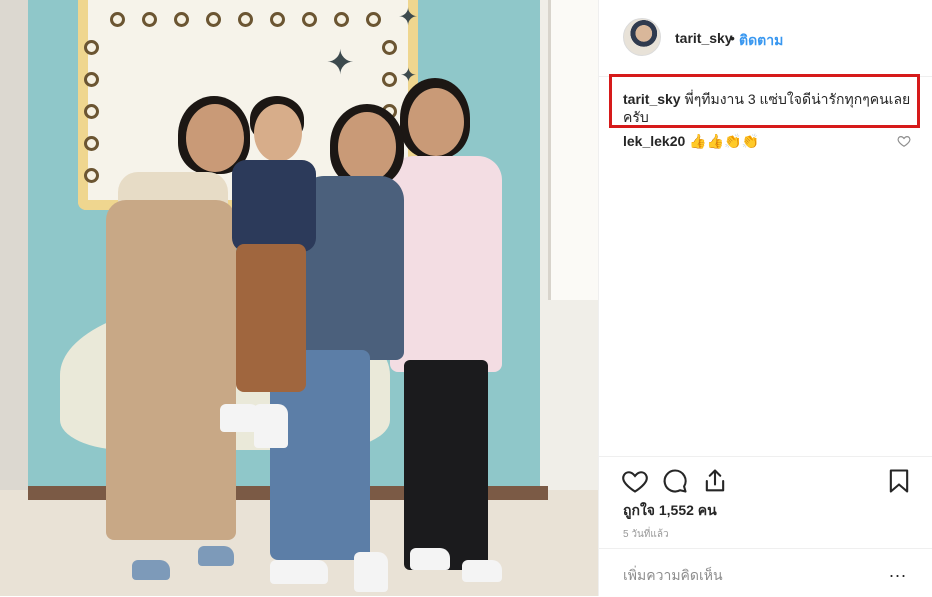 The height and width of the screenshot is (597, 932). Describe the element at coordinates (704, 38) in the screenshot. I see `header-username: tarit_sky` at that location.